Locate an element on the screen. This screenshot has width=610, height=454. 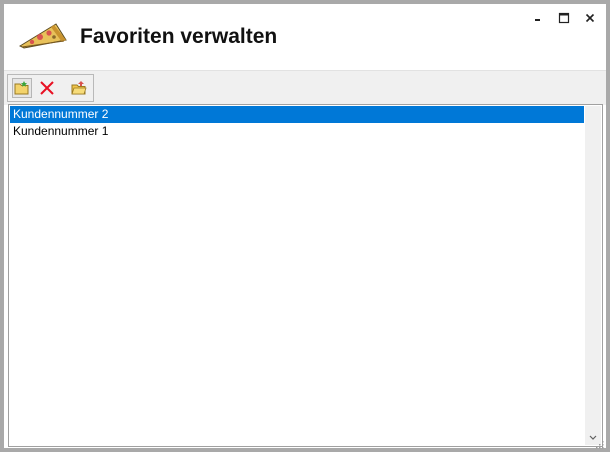
open-folder-button is located at coordinates (79, 88).